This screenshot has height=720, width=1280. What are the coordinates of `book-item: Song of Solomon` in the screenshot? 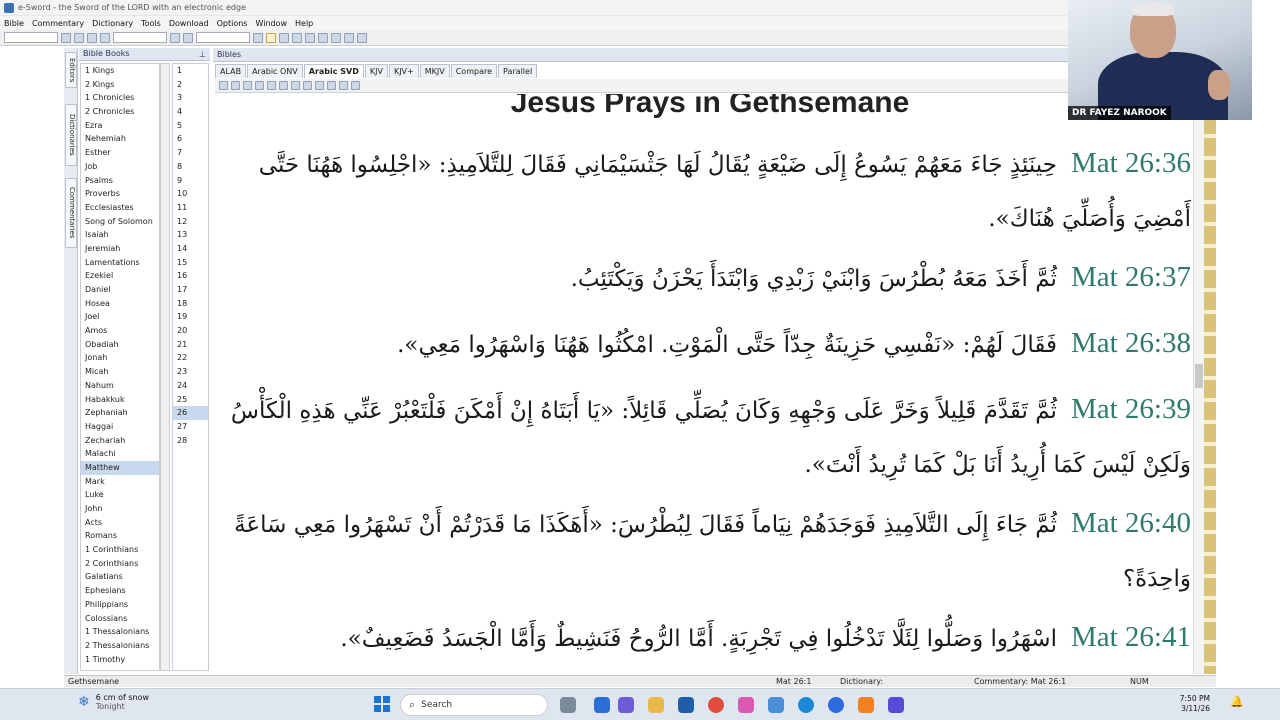 It's located at (120, 222).